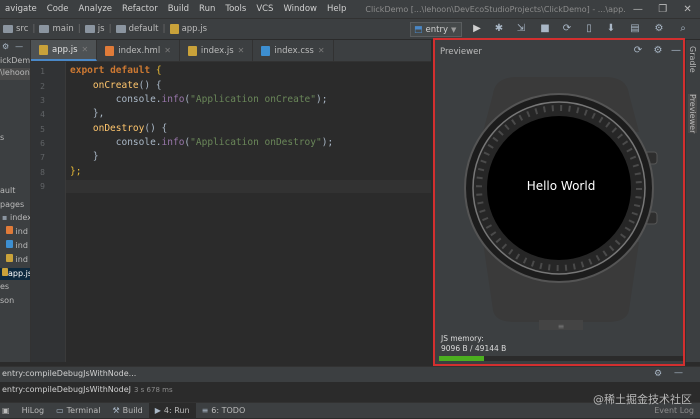 The image size is (700, 419). I want to click on tool-tab-run: ▶ 4: Run, so click(172, 410).